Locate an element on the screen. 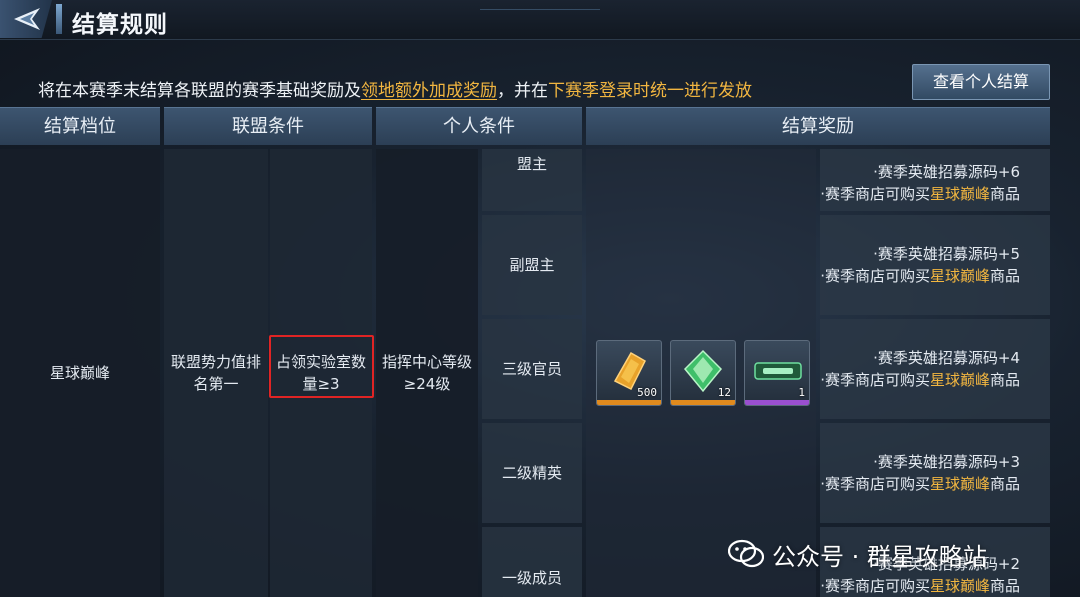  reward-line-recruit: ·赛季英雄招募源码+3 is located at coordinates (946, 462).